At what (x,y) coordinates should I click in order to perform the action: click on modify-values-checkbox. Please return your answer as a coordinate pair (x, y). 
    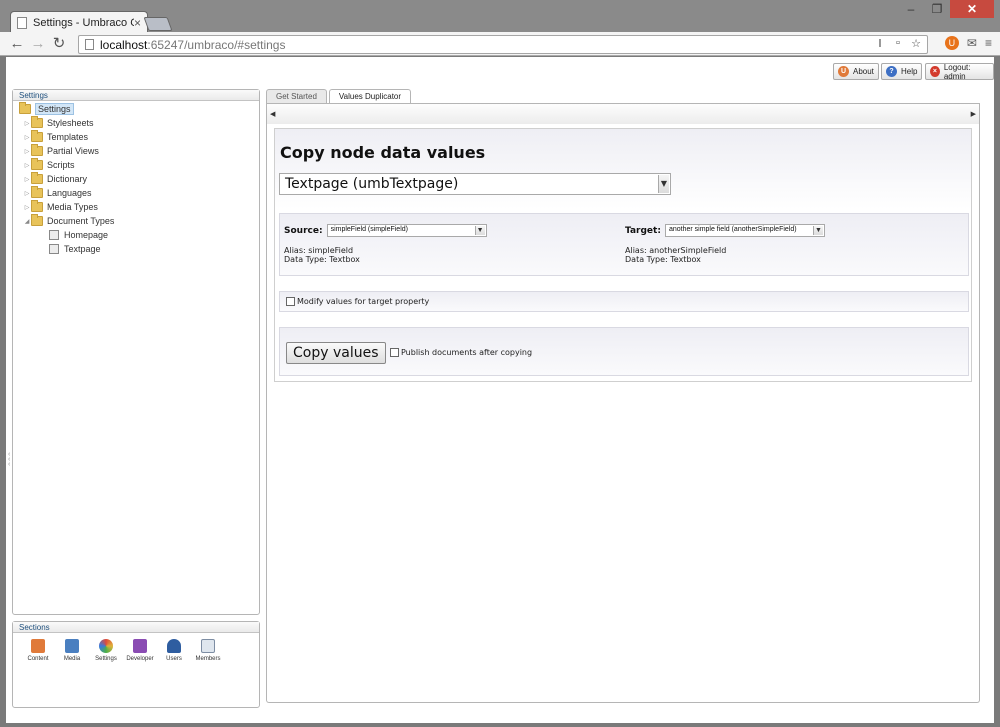
    Looking at the image, I should click on (290, 301).